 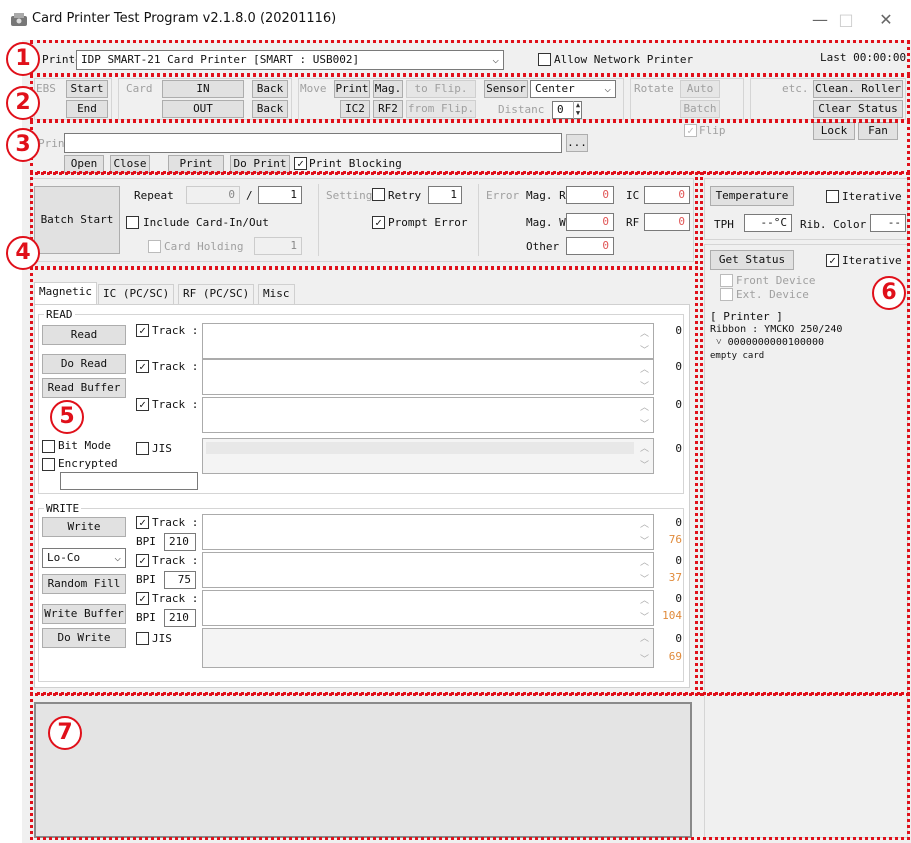 What do you see at coordinates (23, 145) in the screenshot?
I see `annotation-marker-3: 3` at bounding box center [23, 145].